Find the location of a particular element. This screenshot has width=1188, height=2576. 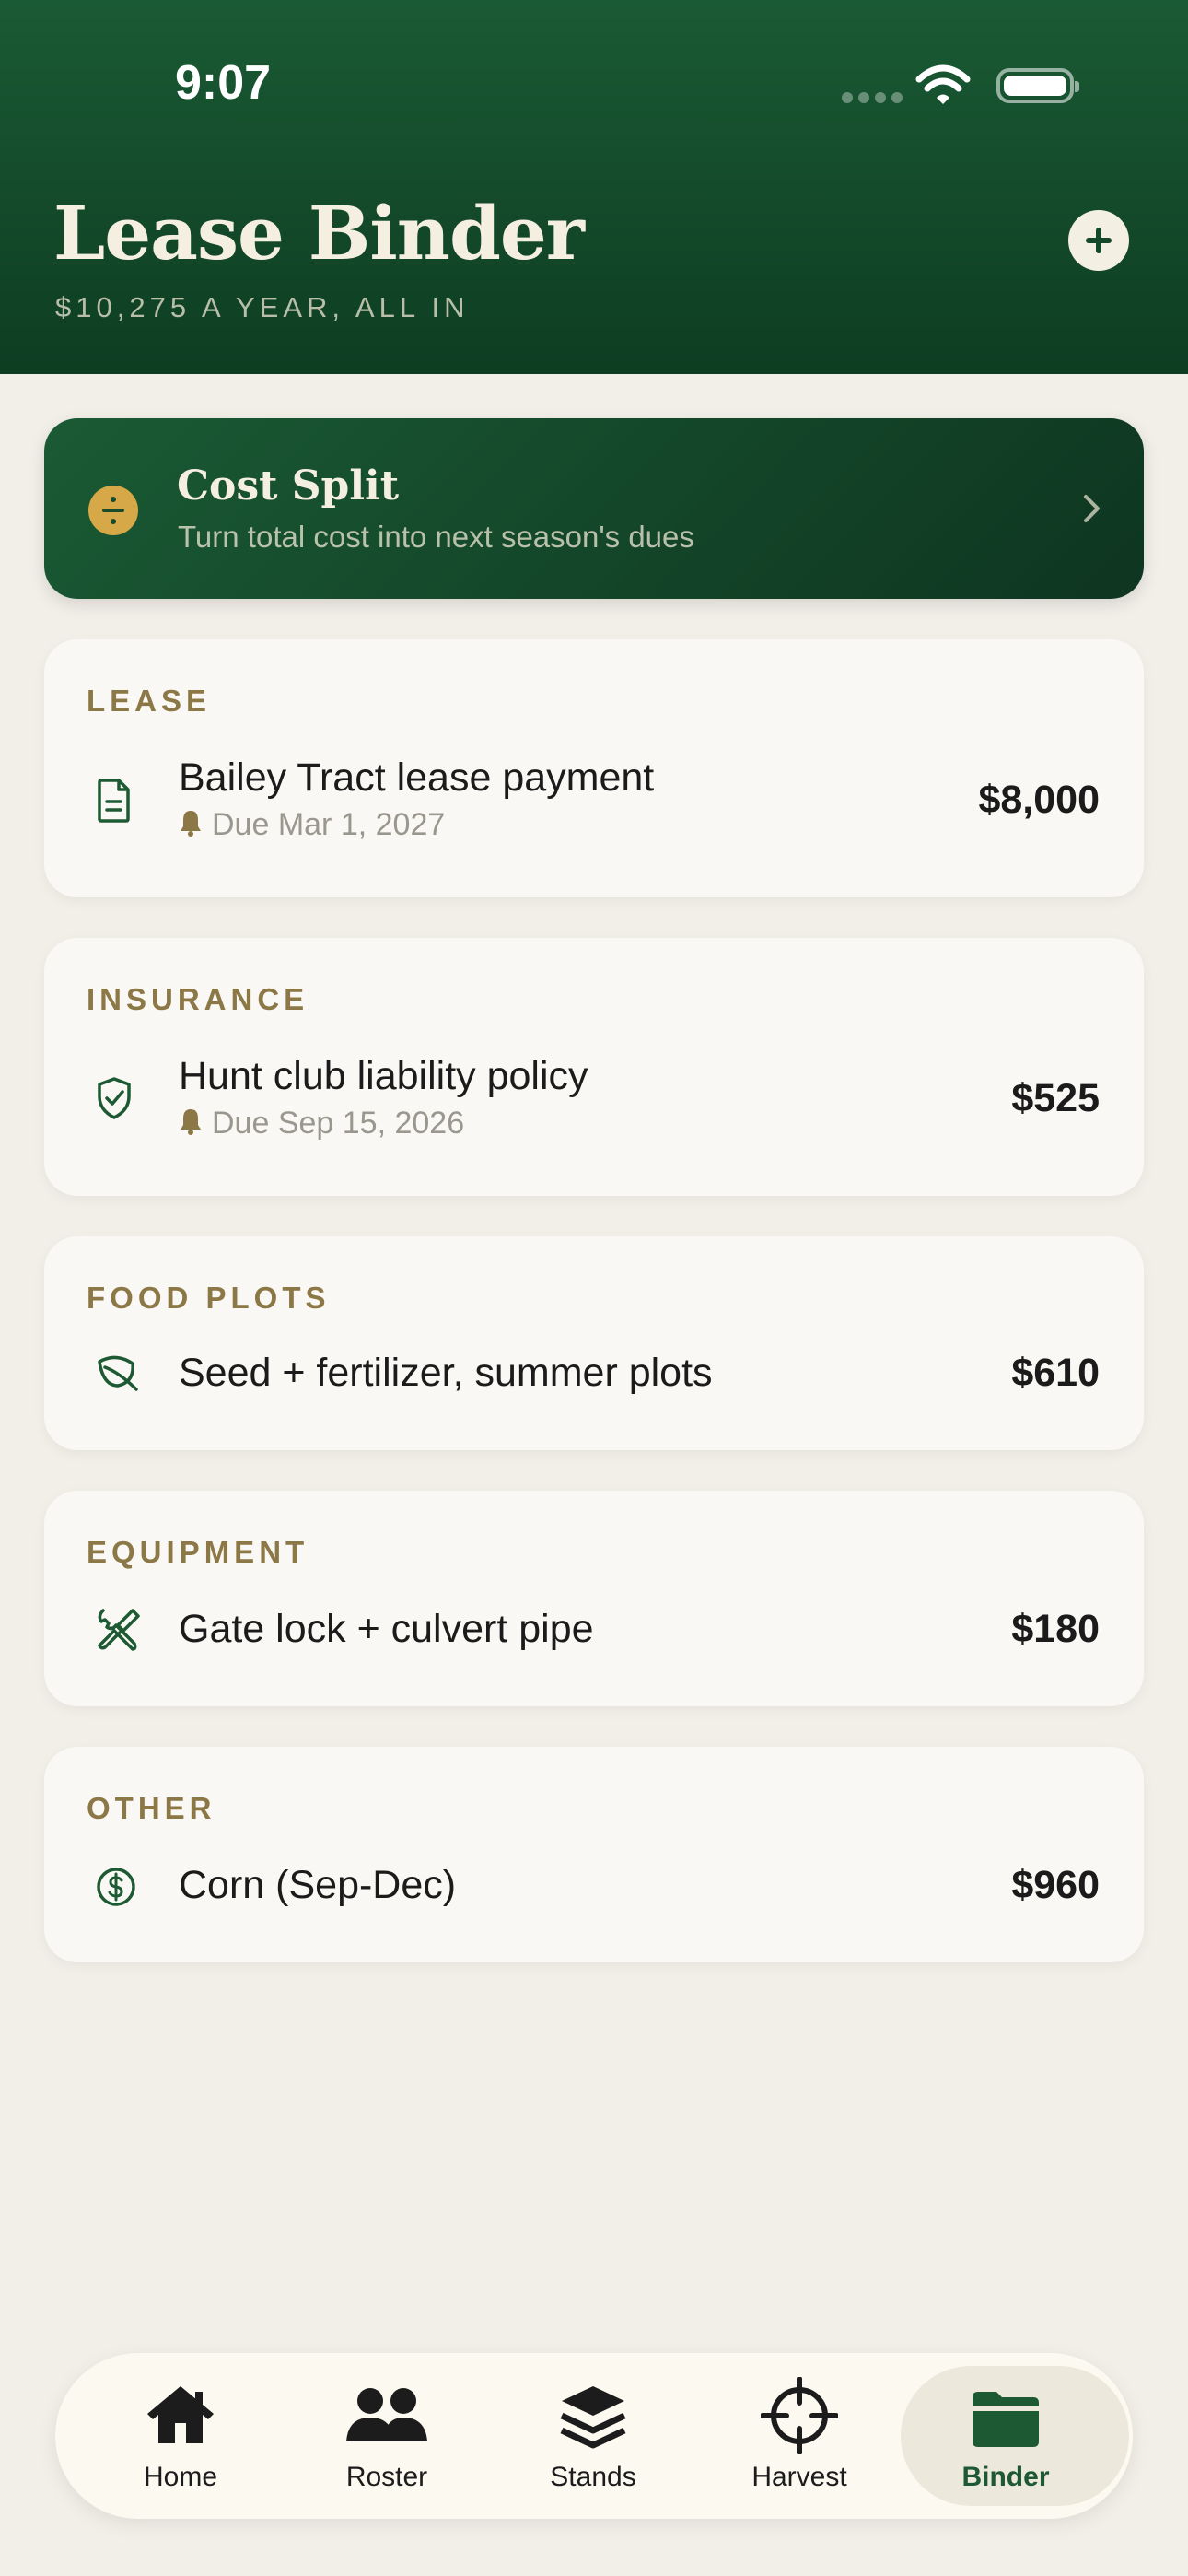

category-card-equipment: EQUIPMENT Gate lock + culvert pipe $180 is located at coordinates (594, 1598).